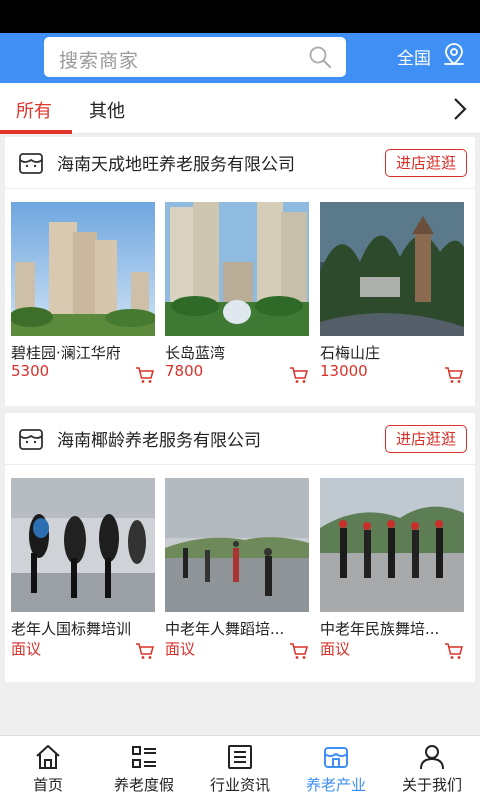 The height and width of the screenshot is (800, 480). I want to click on shop-name: 海南椰龄养老服务有限公司, so click(159, 438).